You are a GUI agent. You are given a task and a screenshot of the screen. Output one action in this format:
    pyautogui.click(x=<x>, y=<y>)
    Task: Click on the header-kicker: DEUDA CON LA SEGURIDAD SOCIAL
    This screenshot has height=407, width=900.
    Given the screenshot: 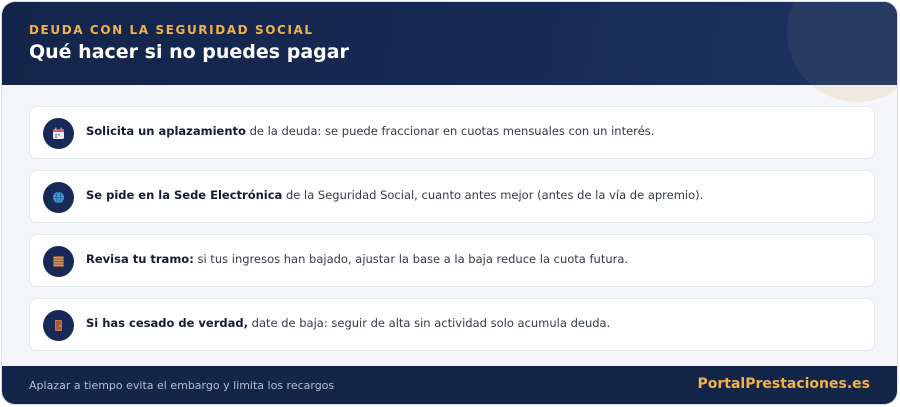 What is the action you would take?
    pyautogui.click(x=171, y=30)
    